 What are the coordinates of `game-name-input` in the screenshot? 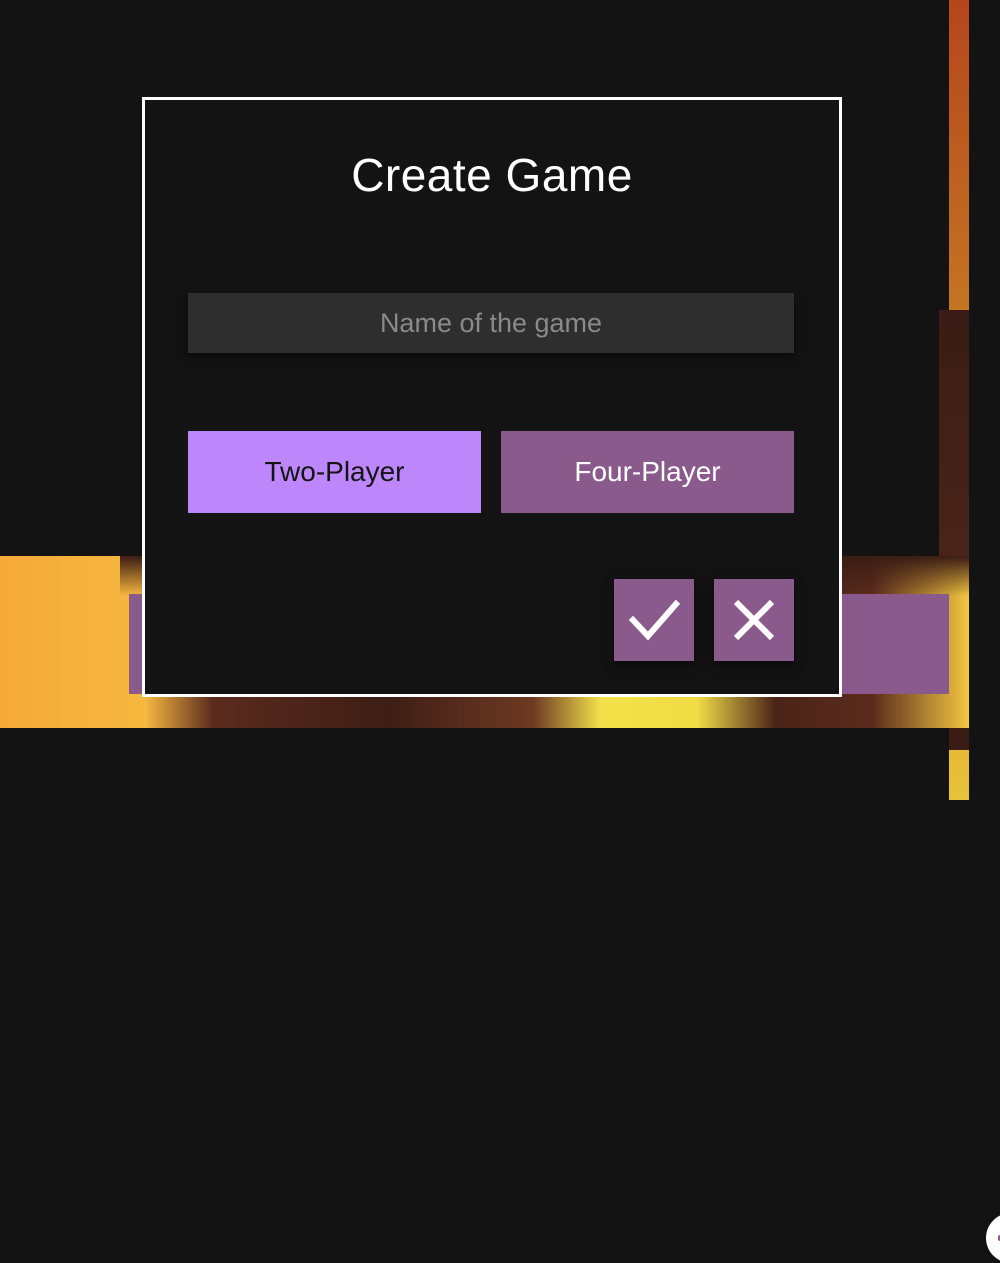 It's located at (491, 323).